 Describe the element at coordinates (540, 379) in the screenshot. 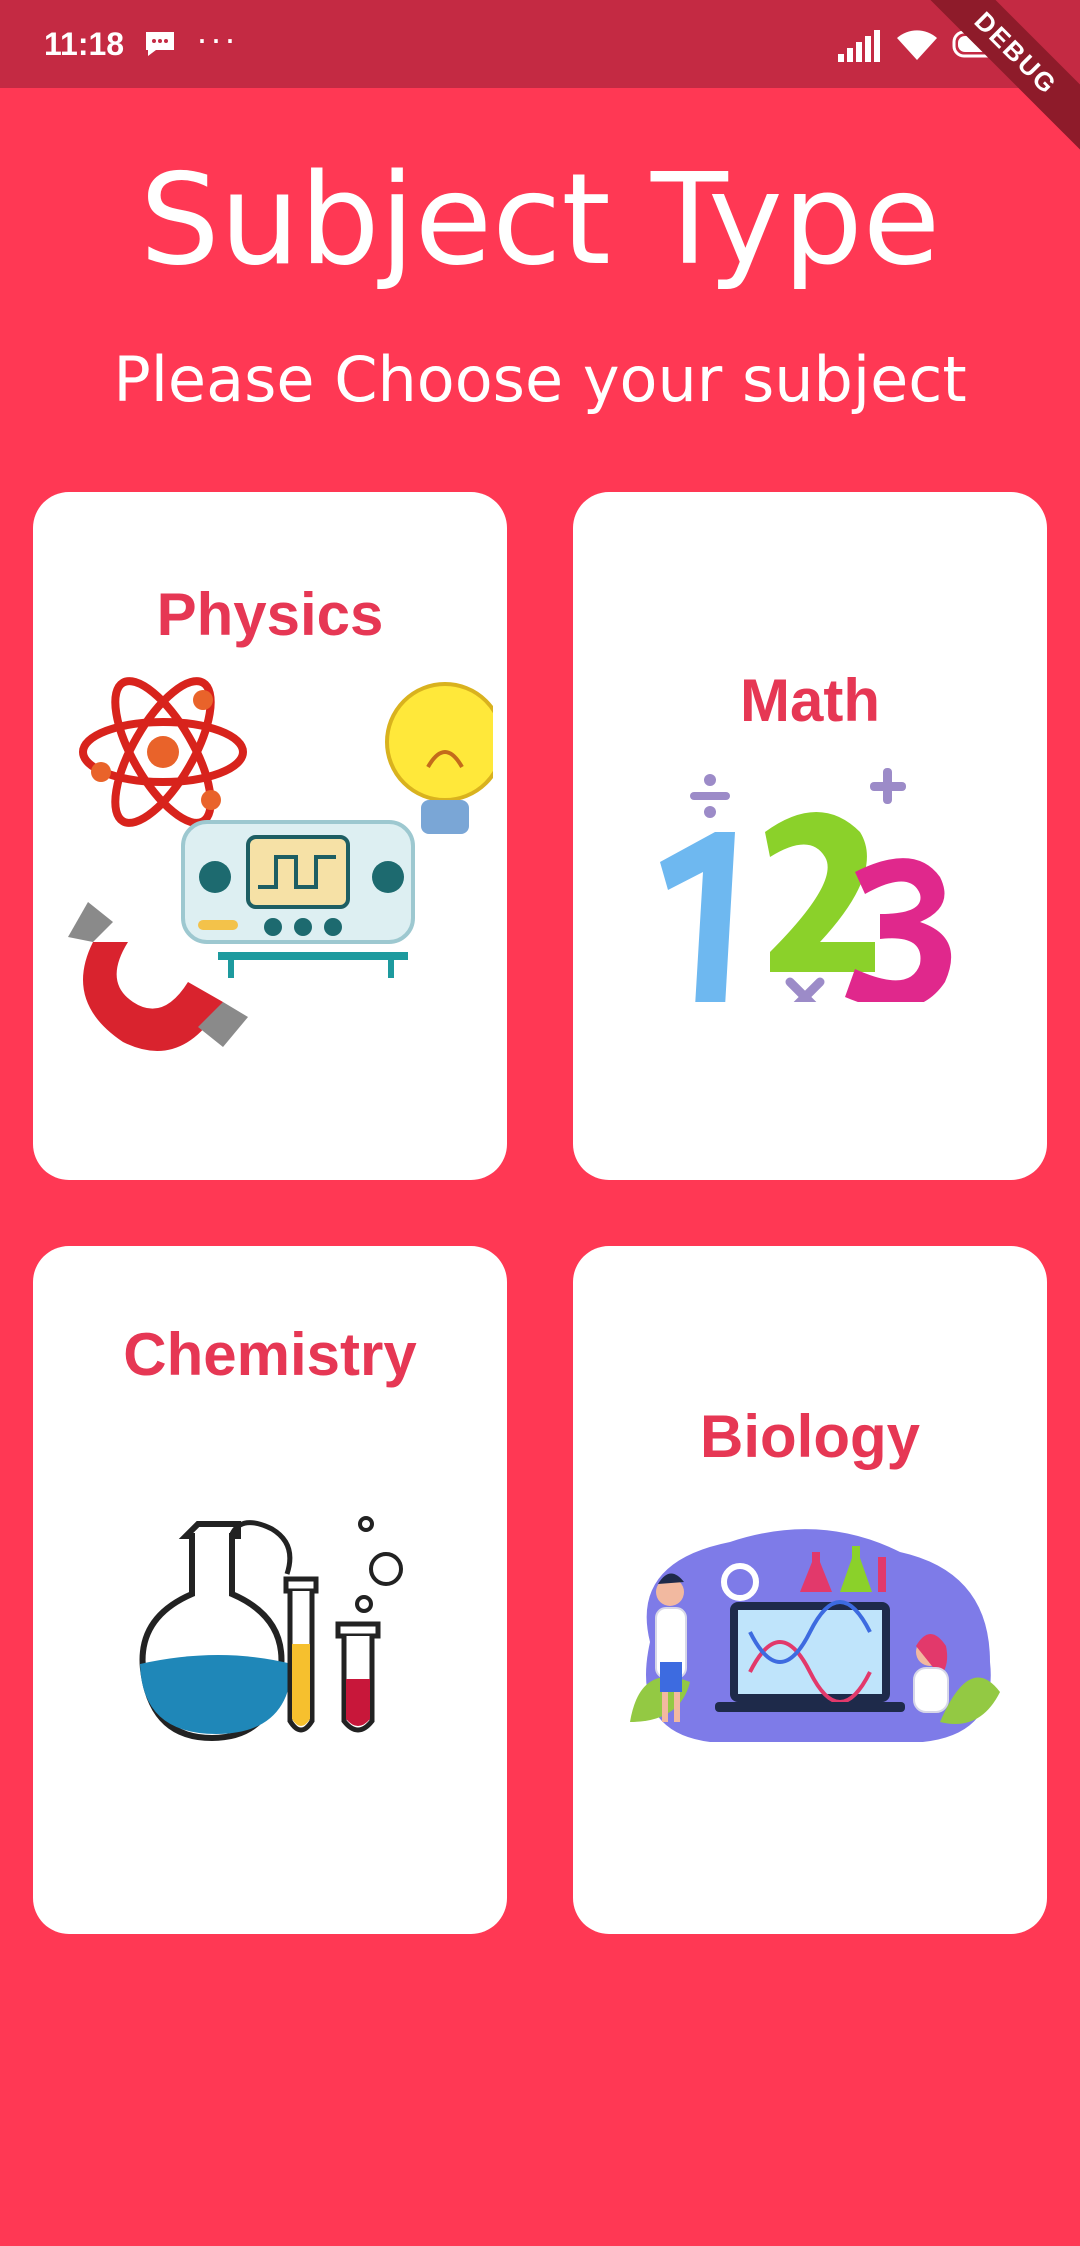

I see `page-subtitle: Please Choose your subject` at that location.